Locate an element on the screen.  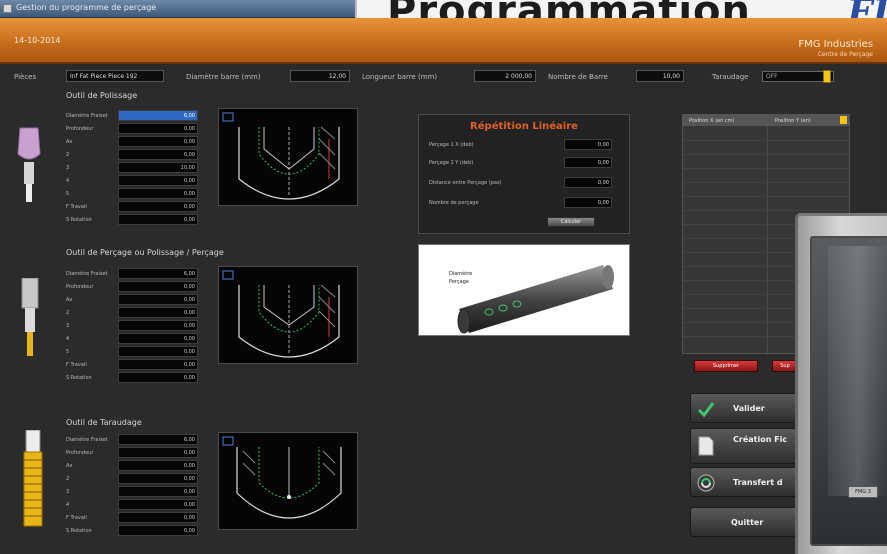
repetition-row: Perçage 1 X (deb) 0,00 is located at coordinates (526, 145).